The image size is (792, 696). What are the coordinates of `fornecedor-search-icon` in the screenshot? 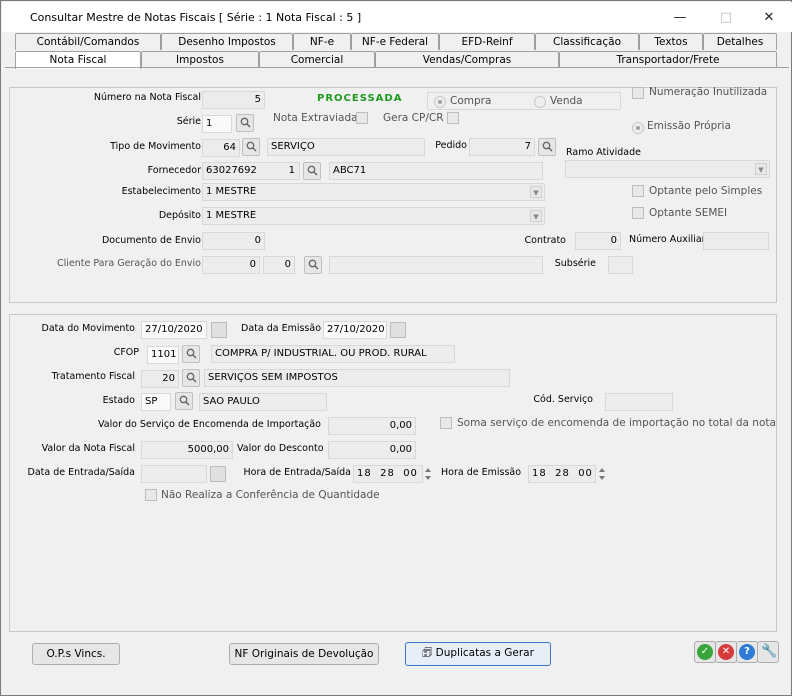 It's located at (312, 171).